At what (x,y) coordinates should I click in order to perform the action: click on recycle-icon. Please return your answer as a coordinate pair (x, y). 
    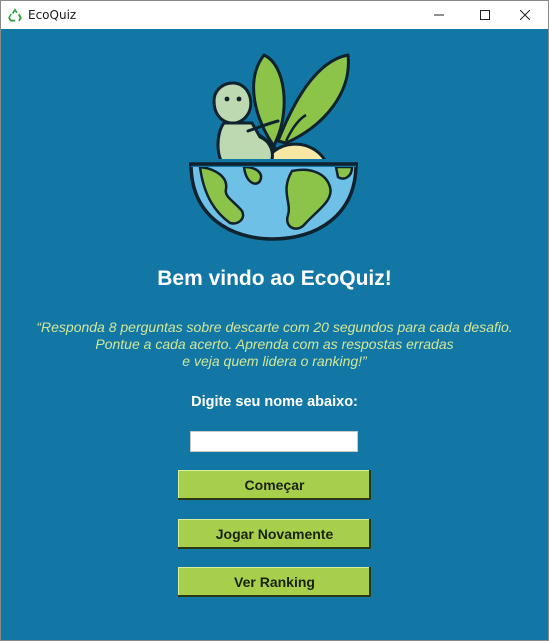
    Looking at the image, I should click on (15, 15).